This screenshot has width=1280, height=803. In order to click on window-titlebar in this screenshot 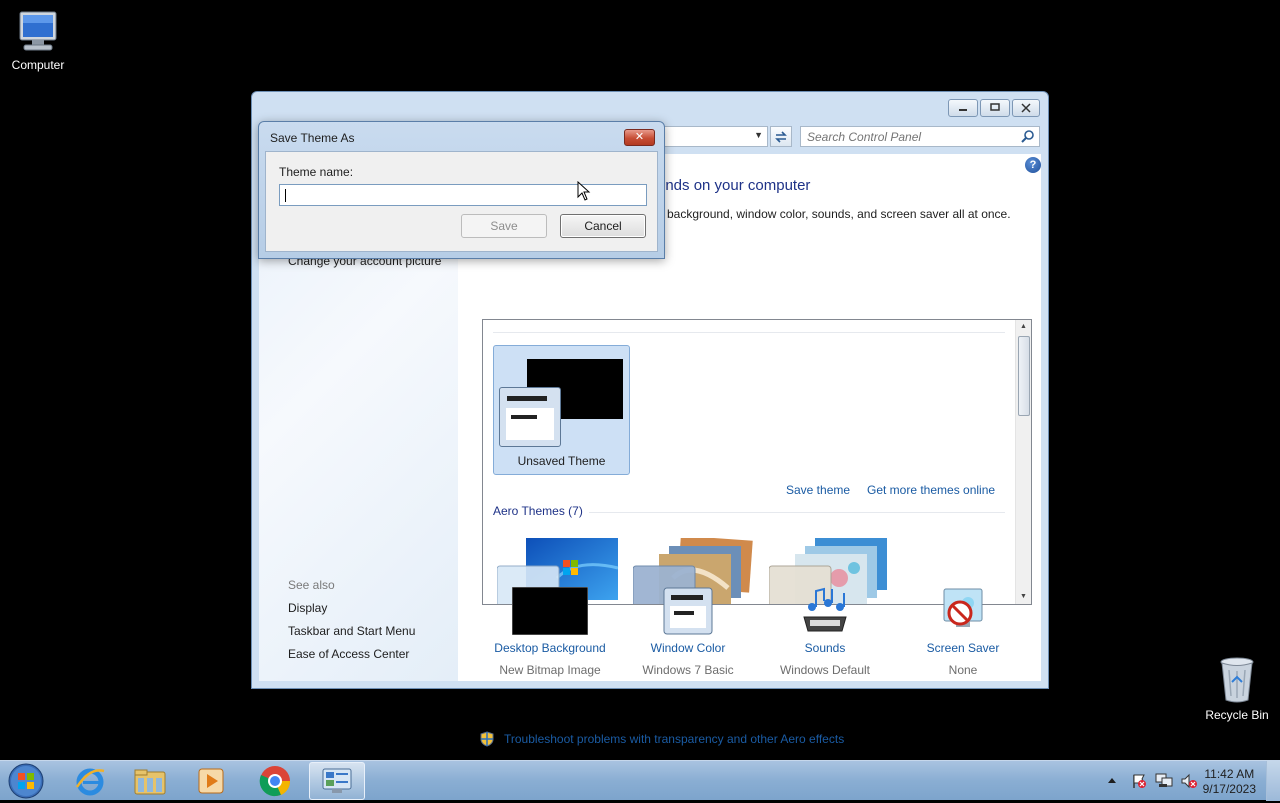, I will do `click(650, 107)`.